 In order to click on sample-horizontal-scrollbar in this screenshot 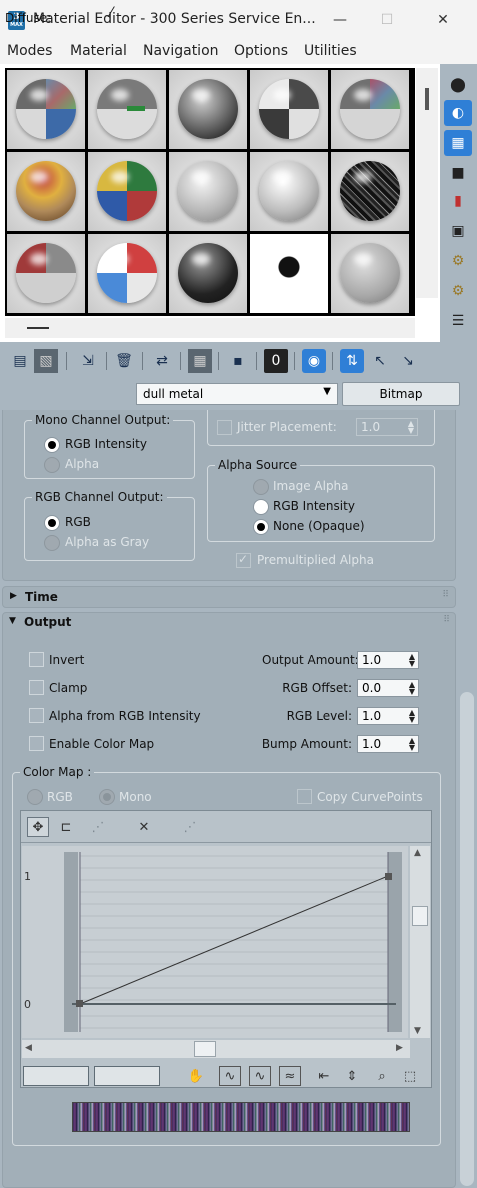, I will do `click(210, 328)`.